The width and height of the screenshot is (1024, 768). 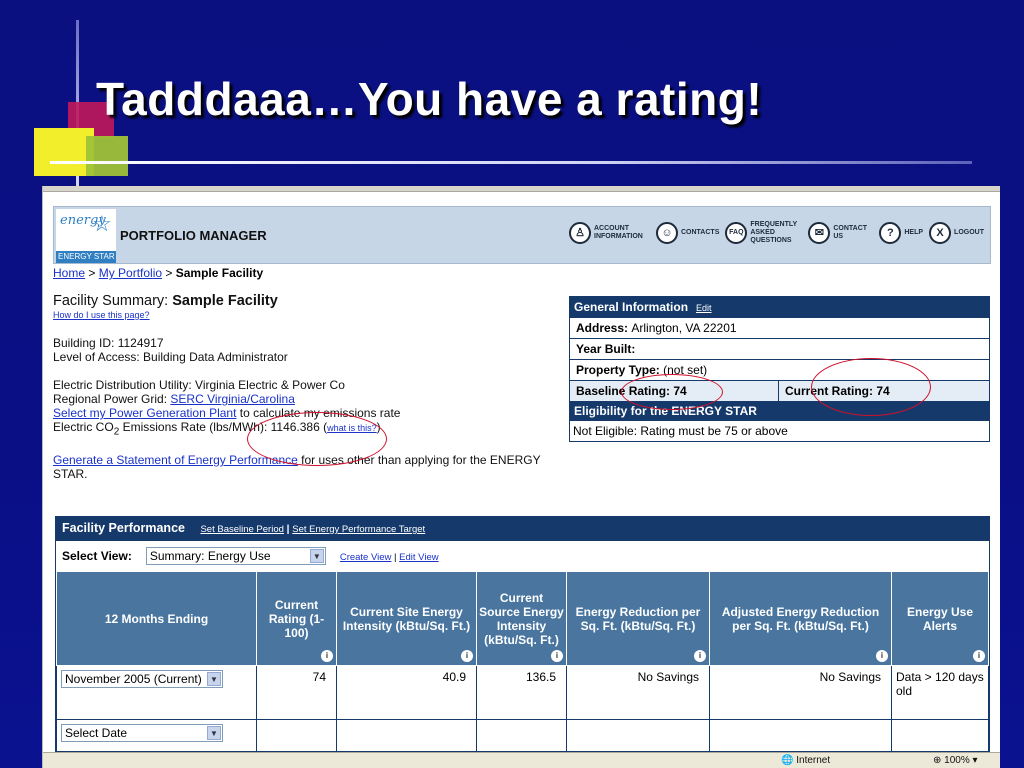 I want to click on building-id: Building ID: 1124917, so click(x=108, y=343).